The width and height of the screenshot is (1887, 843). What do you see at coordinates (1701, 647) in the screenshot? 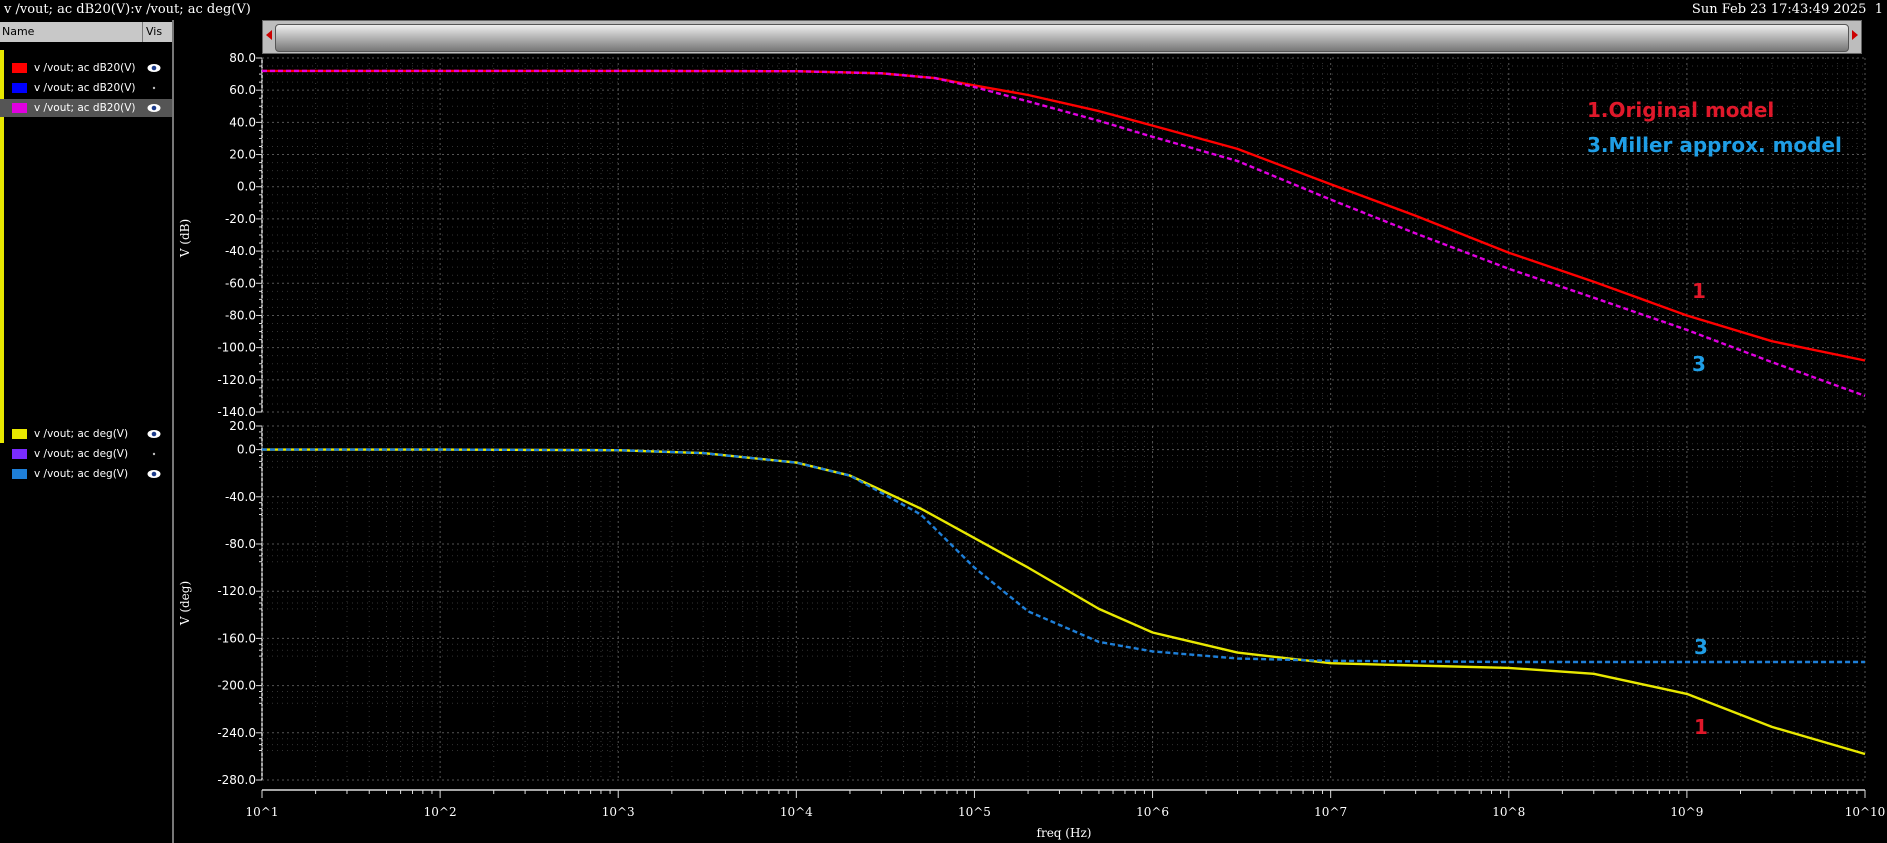
I see `phase-marker-miller: 3` at bounding box center [1701, 647].